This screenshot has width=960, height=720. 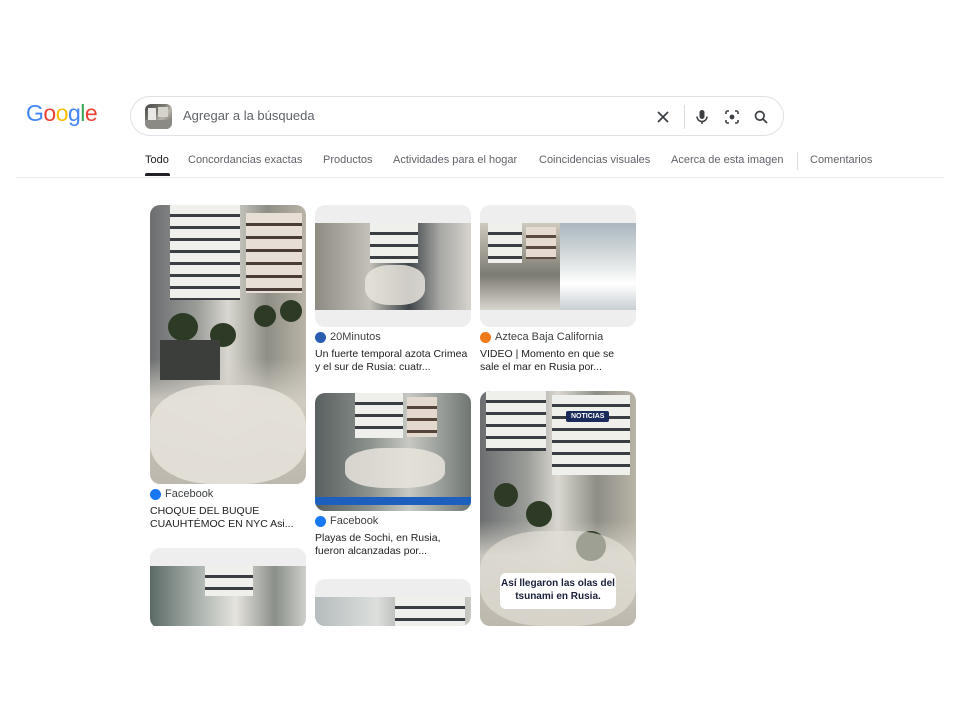 What do you see at coordinates (320, 337) in the screenshot?
I see `20minutos-icon` at bounding box center [320, 337].